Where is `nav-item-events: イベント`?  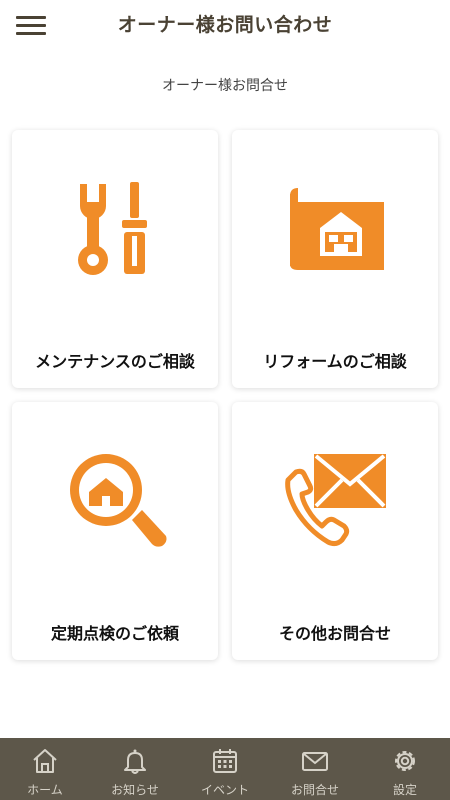 nav-item-events: イベント is located at coordinates (225, 769).